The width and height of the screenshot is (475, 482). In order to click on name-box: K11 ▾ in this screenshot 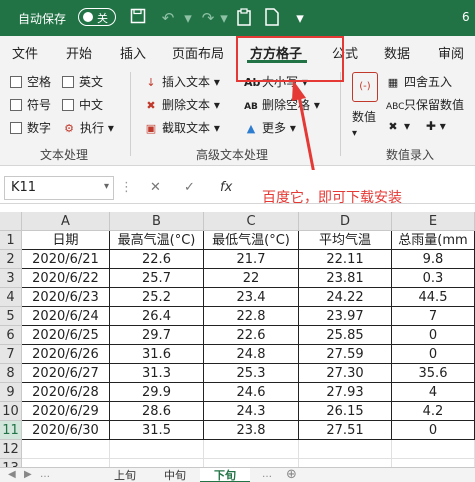, I will do `click(59, 188)`.